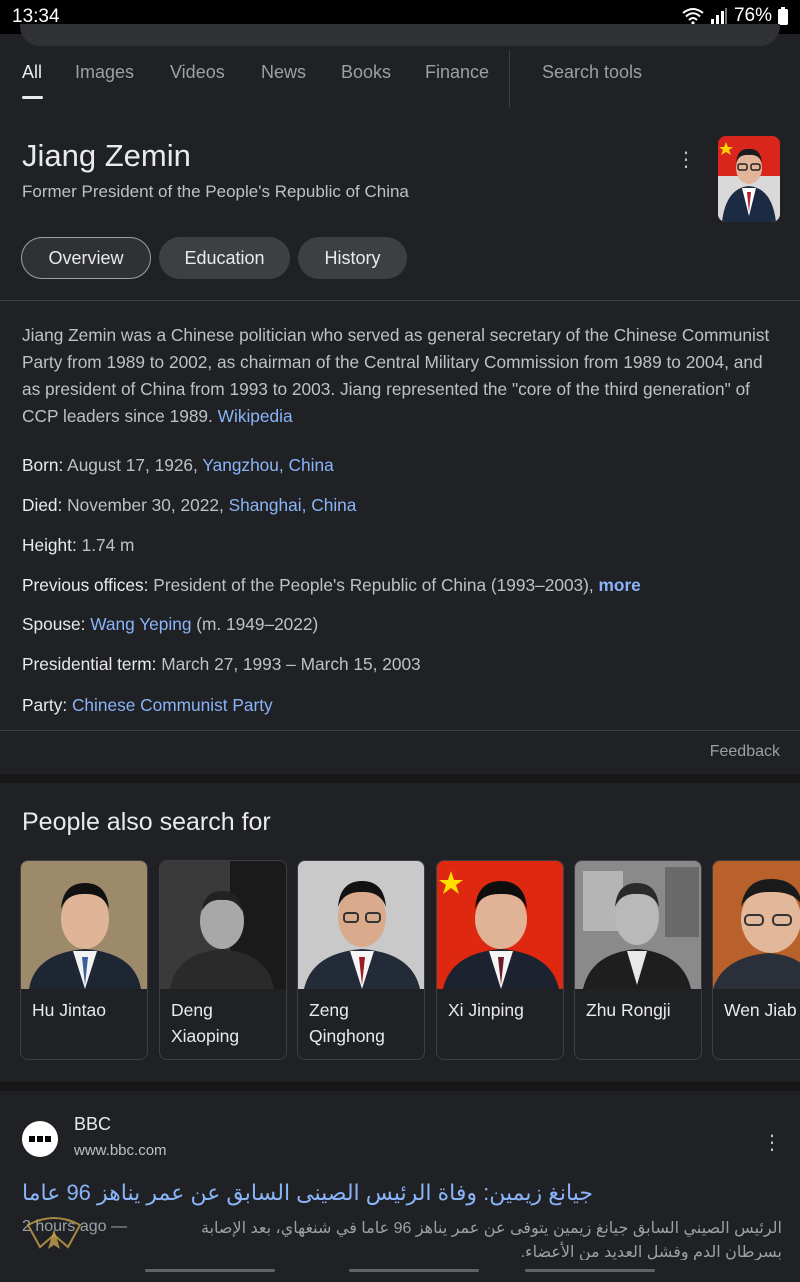 Image resolution: width=800 pixels, height=1282 pixels. Describe the element at coordinates (146, 822) in the screenshot. I see `section-title: People also search for` at that location.